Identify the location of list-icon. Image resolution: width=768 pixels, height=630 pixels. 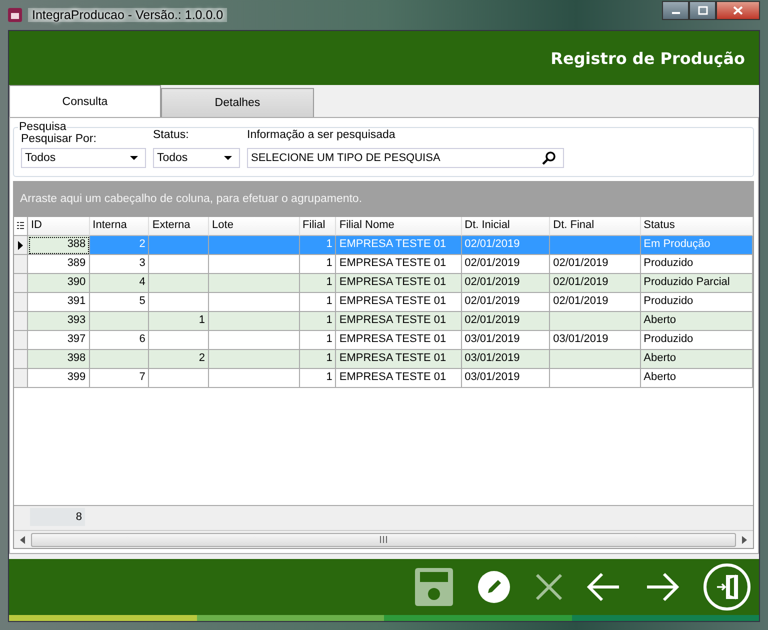
(20, 226).